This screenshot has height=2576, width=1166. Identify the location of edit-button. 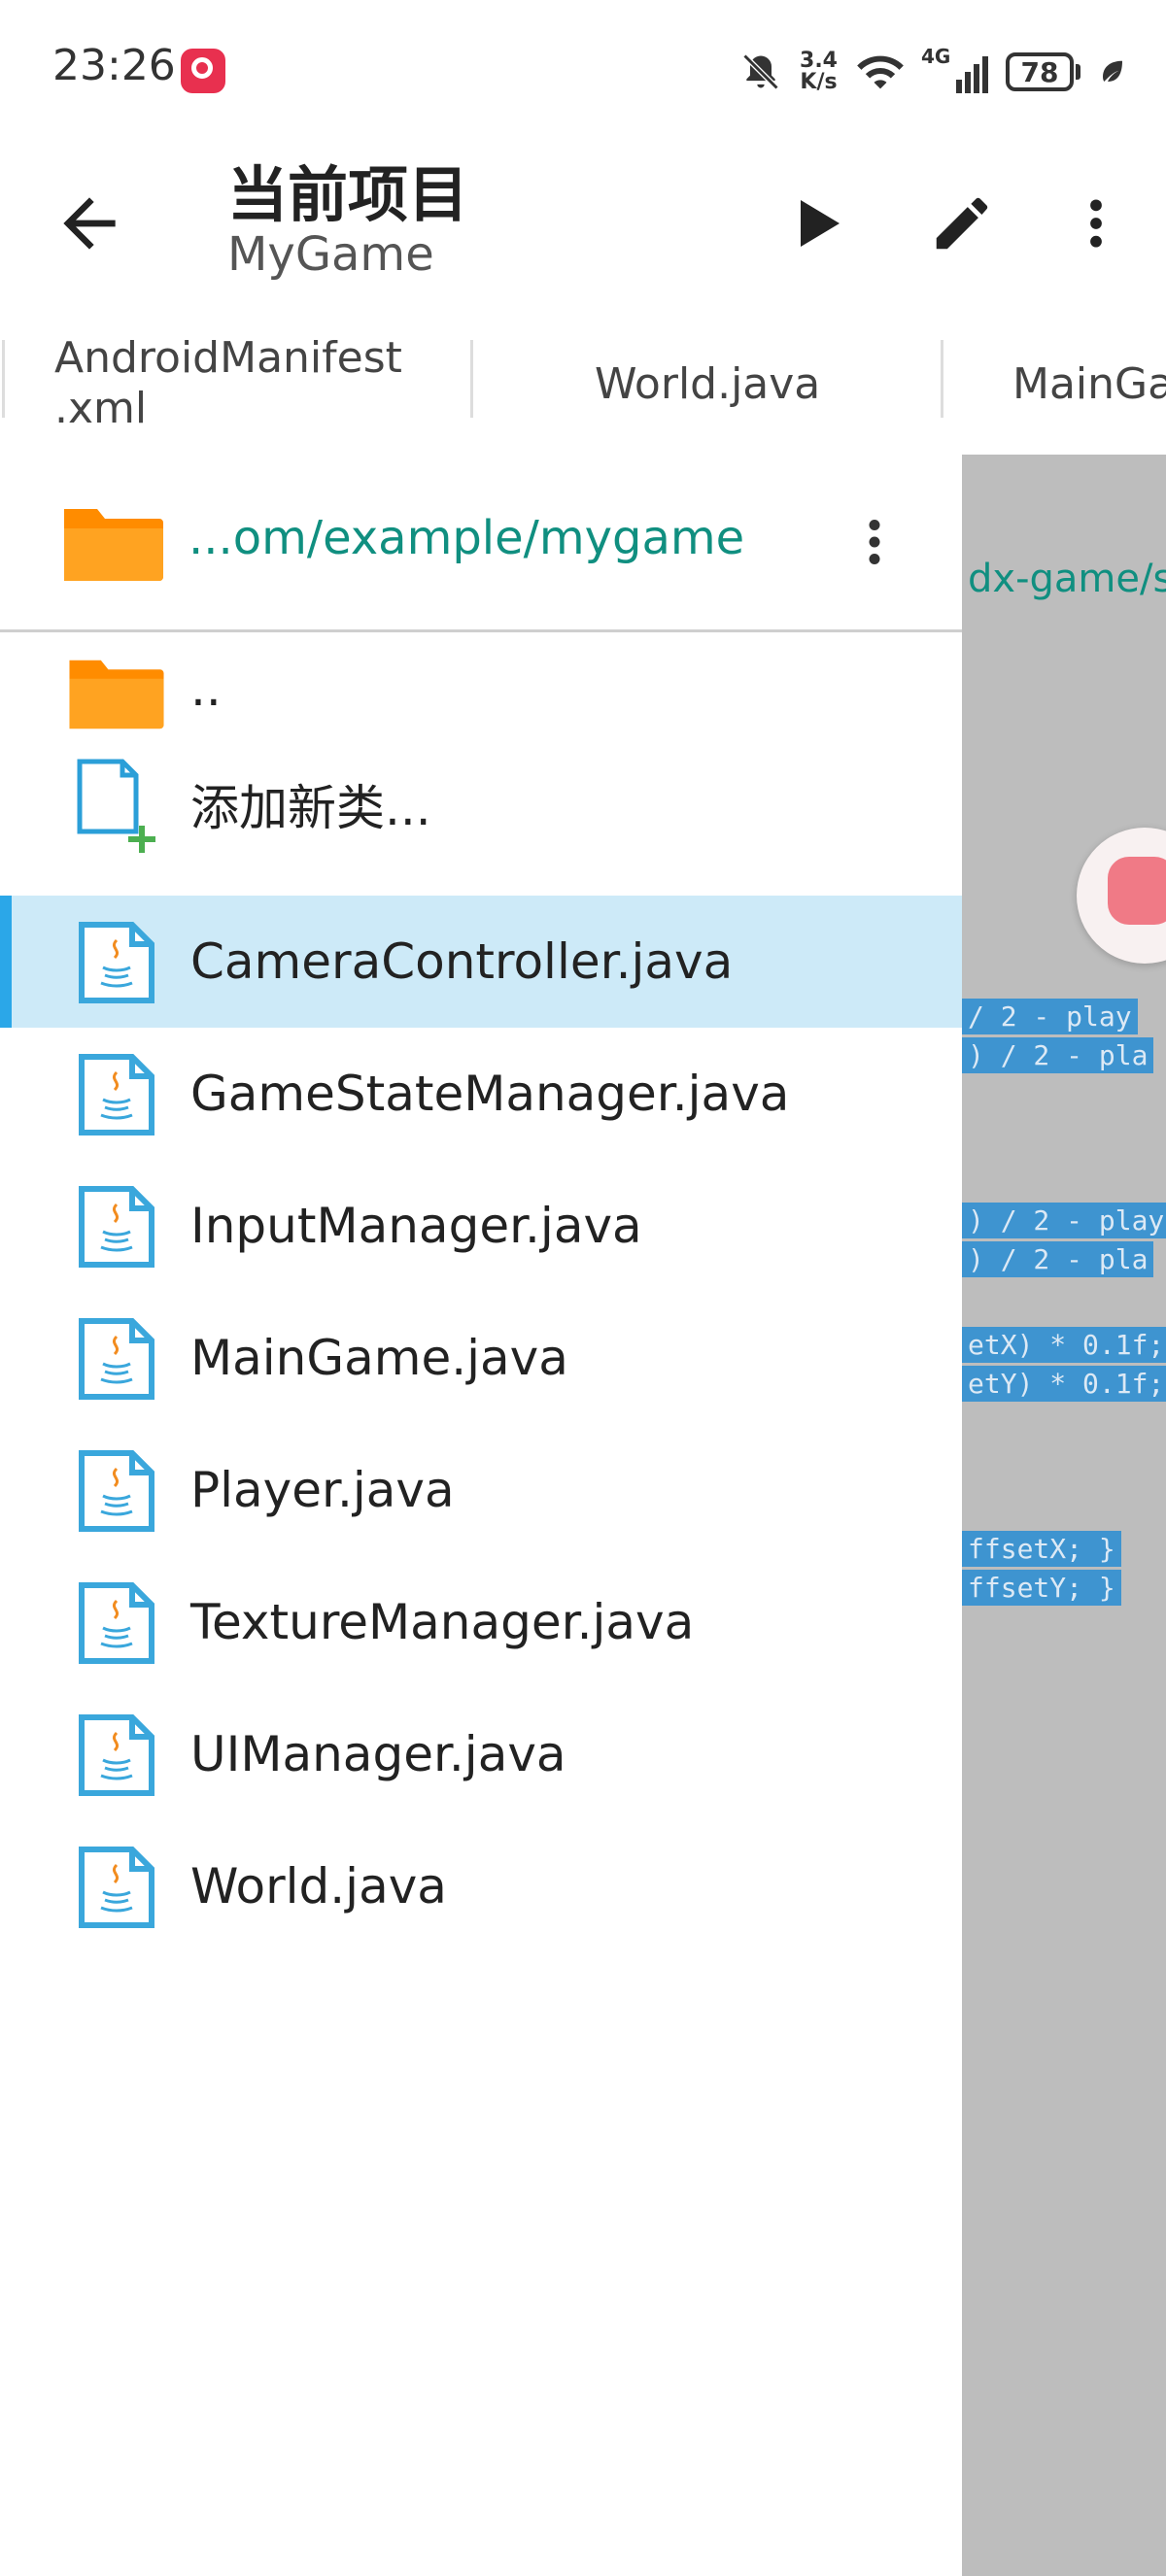
(962, 223).